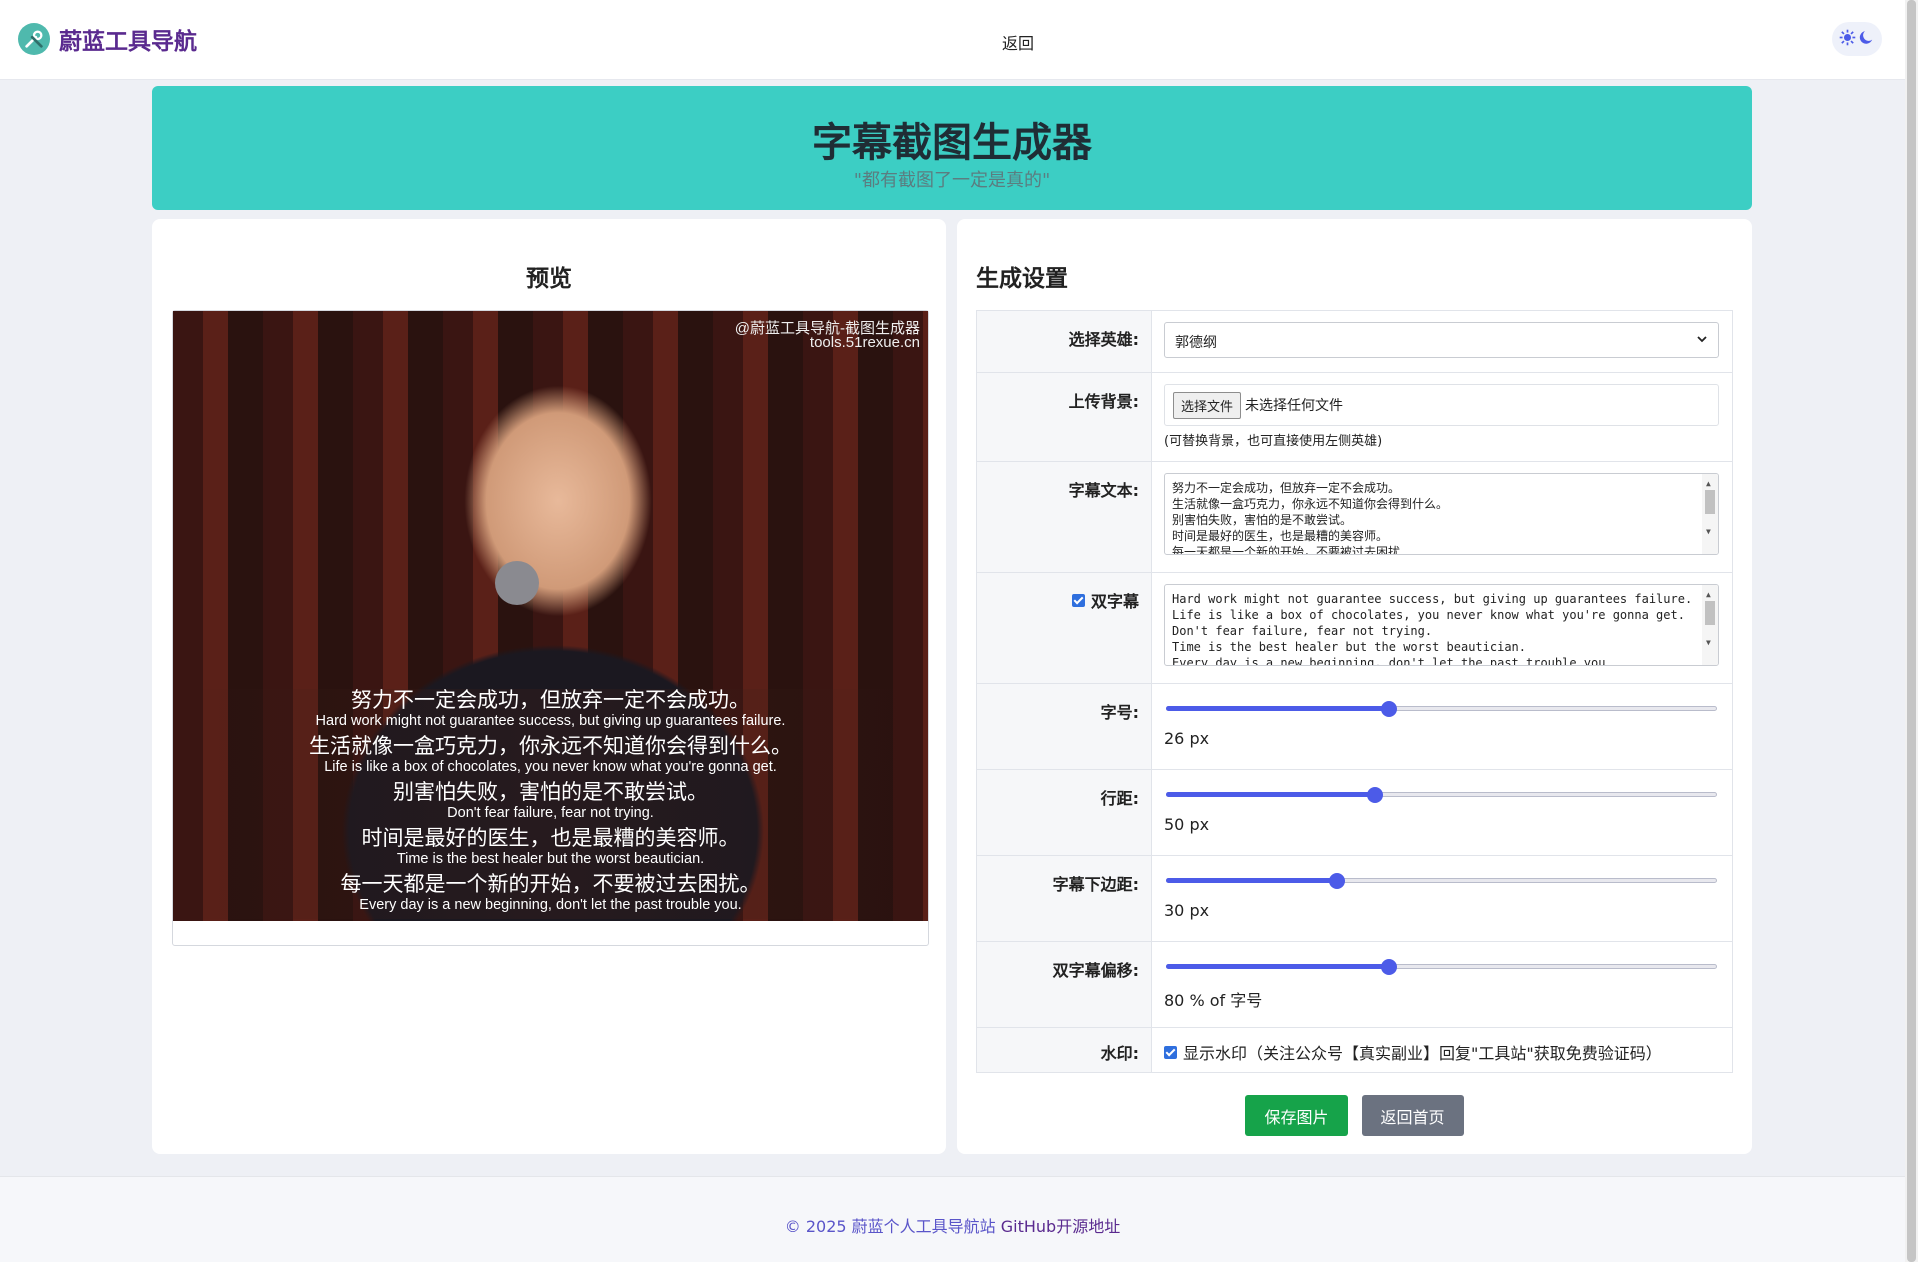 The height and width of the screenshot is (1262, 1918). Describe the element at coordinates (1294, 406) in the screenshot. I see `file-status: 未选择任何文件` at that location.